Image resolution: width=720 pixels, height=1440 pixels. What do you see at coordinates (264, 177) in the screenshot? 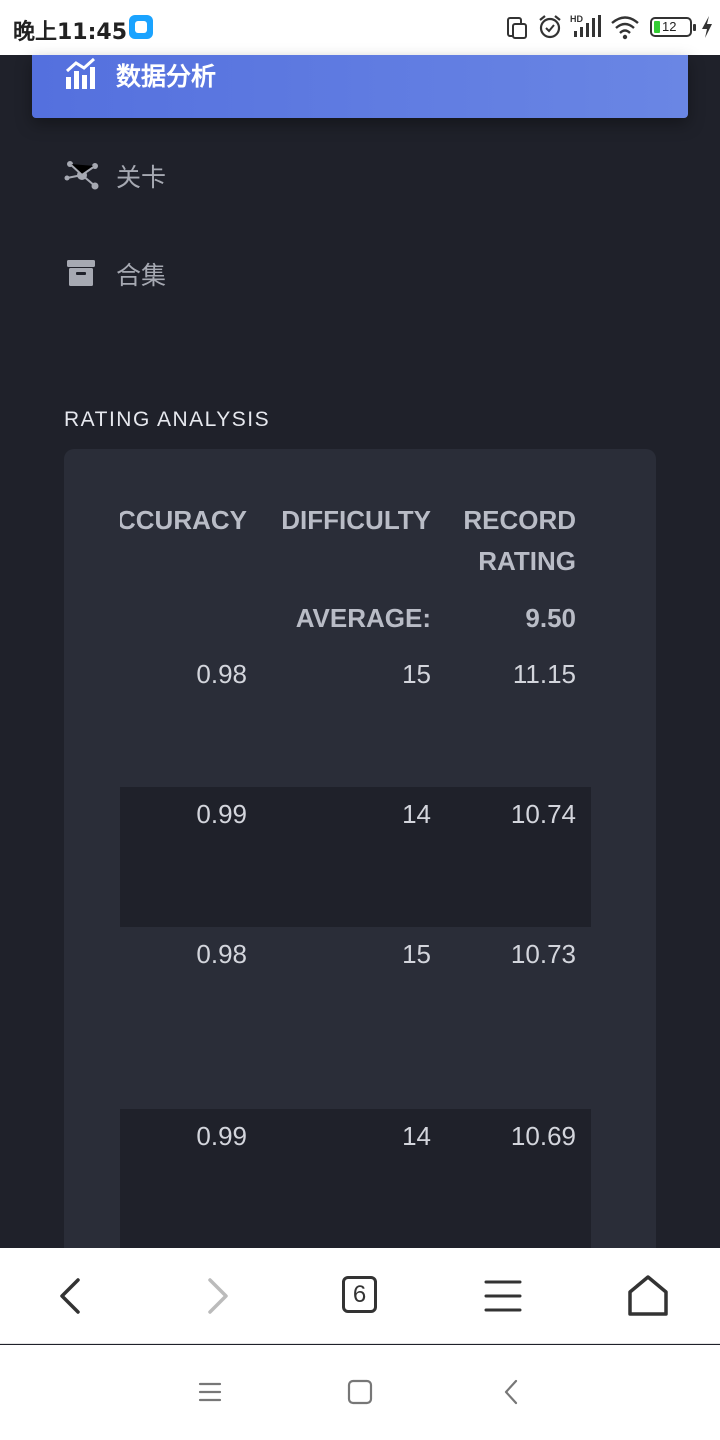
I see `nav-item-levels: 关卡` at bounding box center [264, 177].